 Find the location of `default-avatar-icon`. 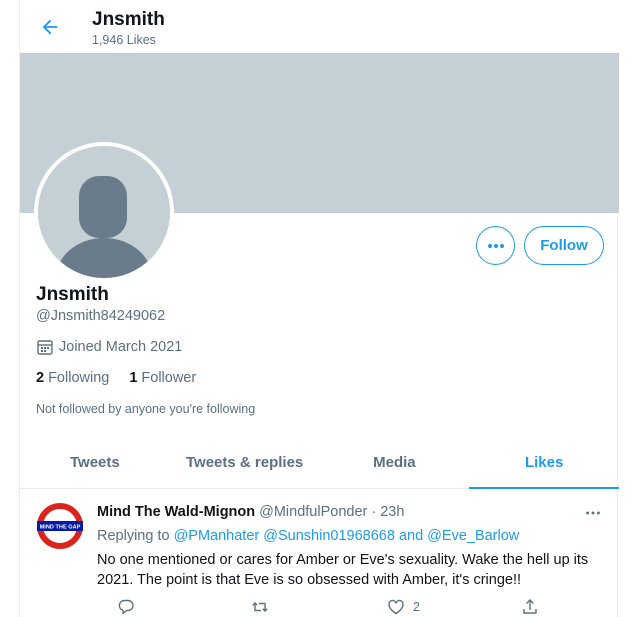

default-avatar-icon is located at coordinates (104, 212).